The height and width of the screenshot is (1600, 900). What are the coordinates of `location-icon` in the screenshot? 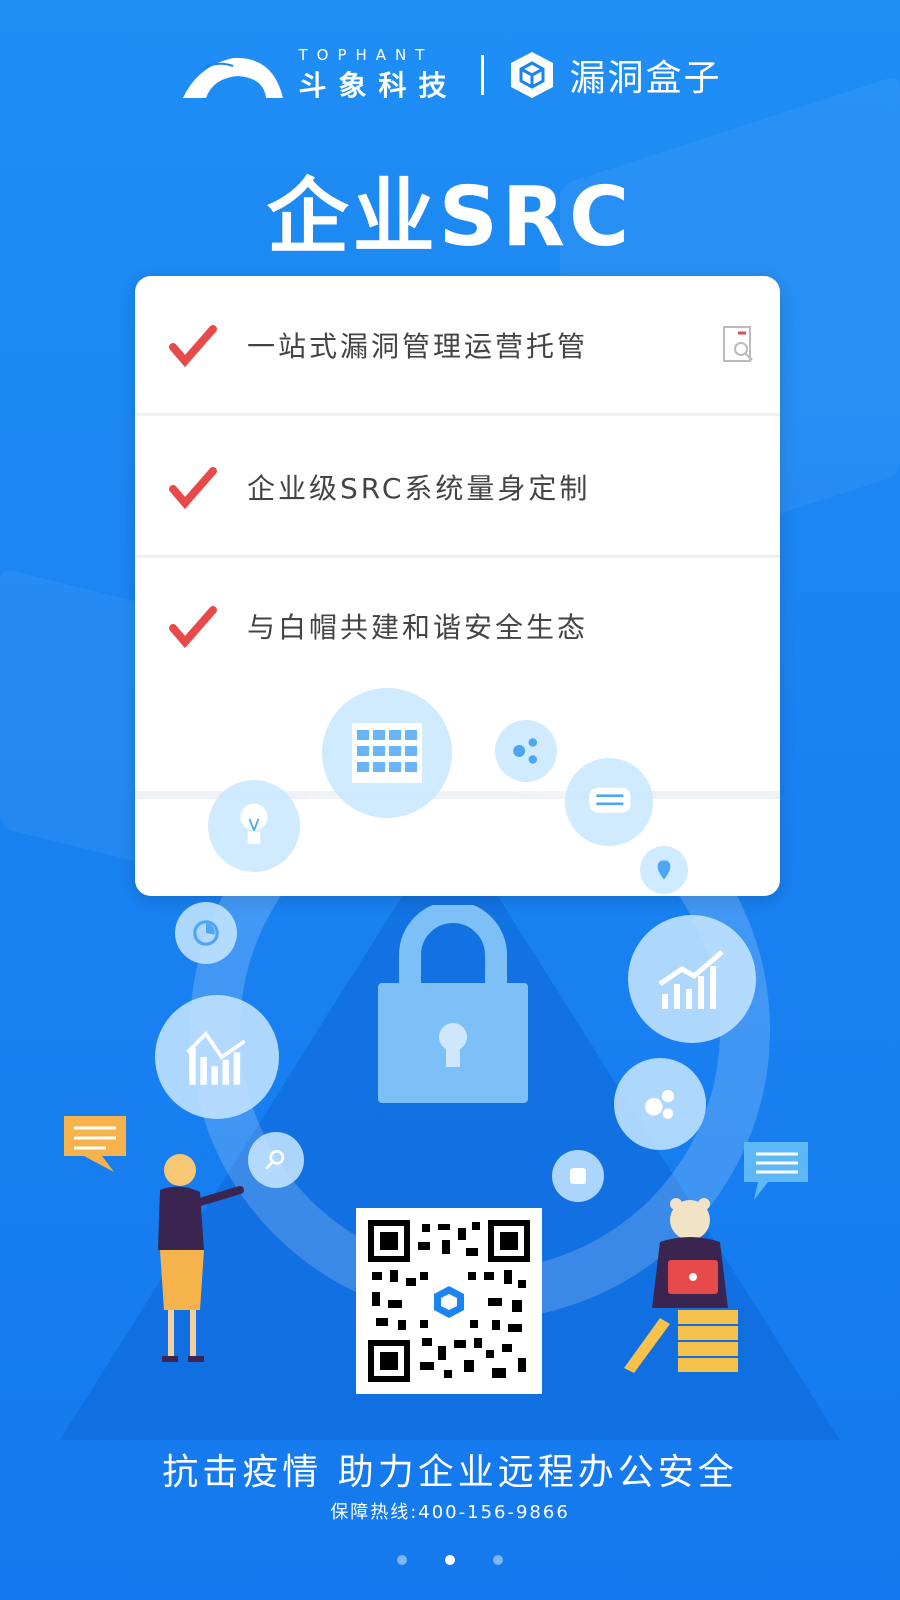 It's located at (664, 870).